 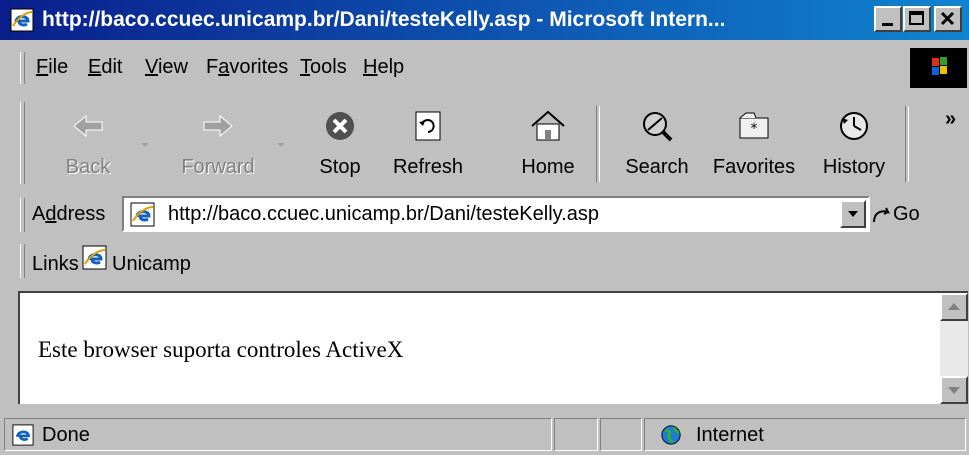 I want to click on links-grip, so click(x=22, y=261).